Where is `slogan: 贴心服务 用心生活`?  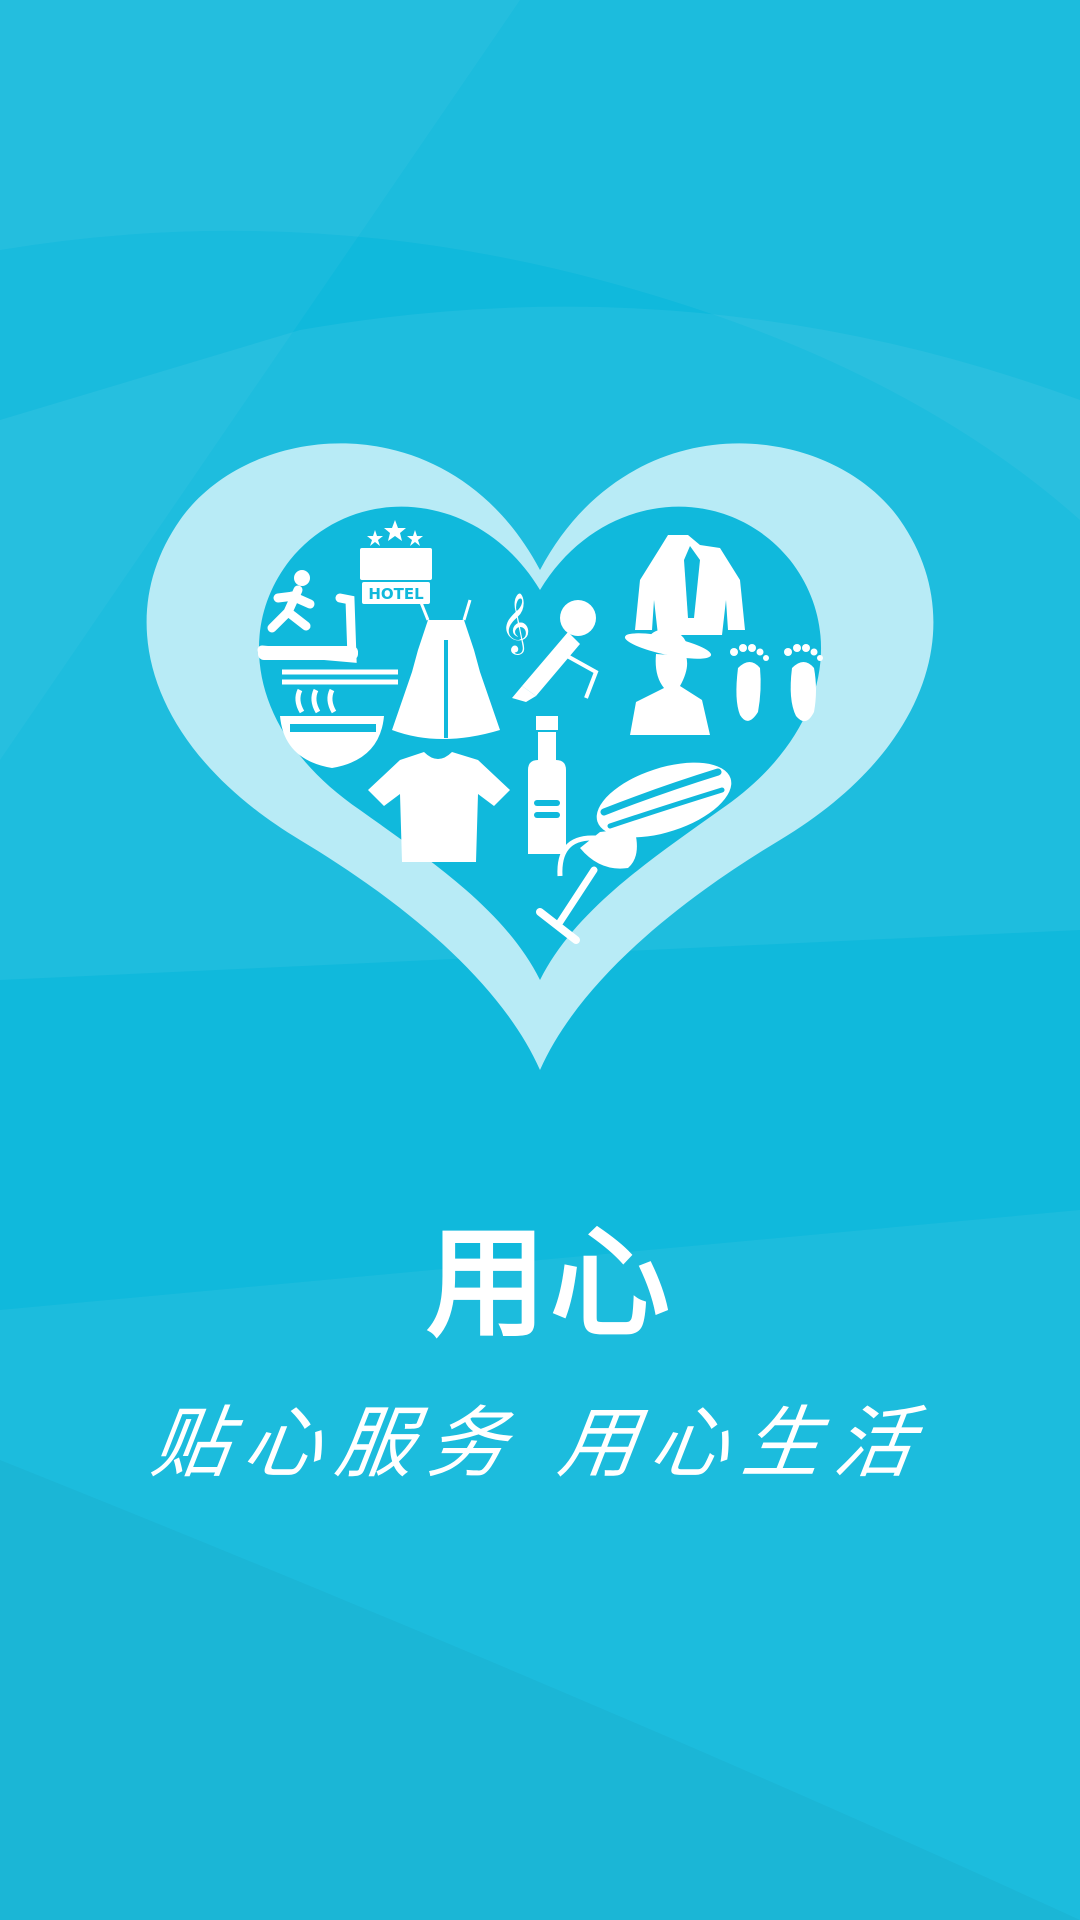
slogan: 贴心服务 用心生活 is located at coordinates (540, 1444).